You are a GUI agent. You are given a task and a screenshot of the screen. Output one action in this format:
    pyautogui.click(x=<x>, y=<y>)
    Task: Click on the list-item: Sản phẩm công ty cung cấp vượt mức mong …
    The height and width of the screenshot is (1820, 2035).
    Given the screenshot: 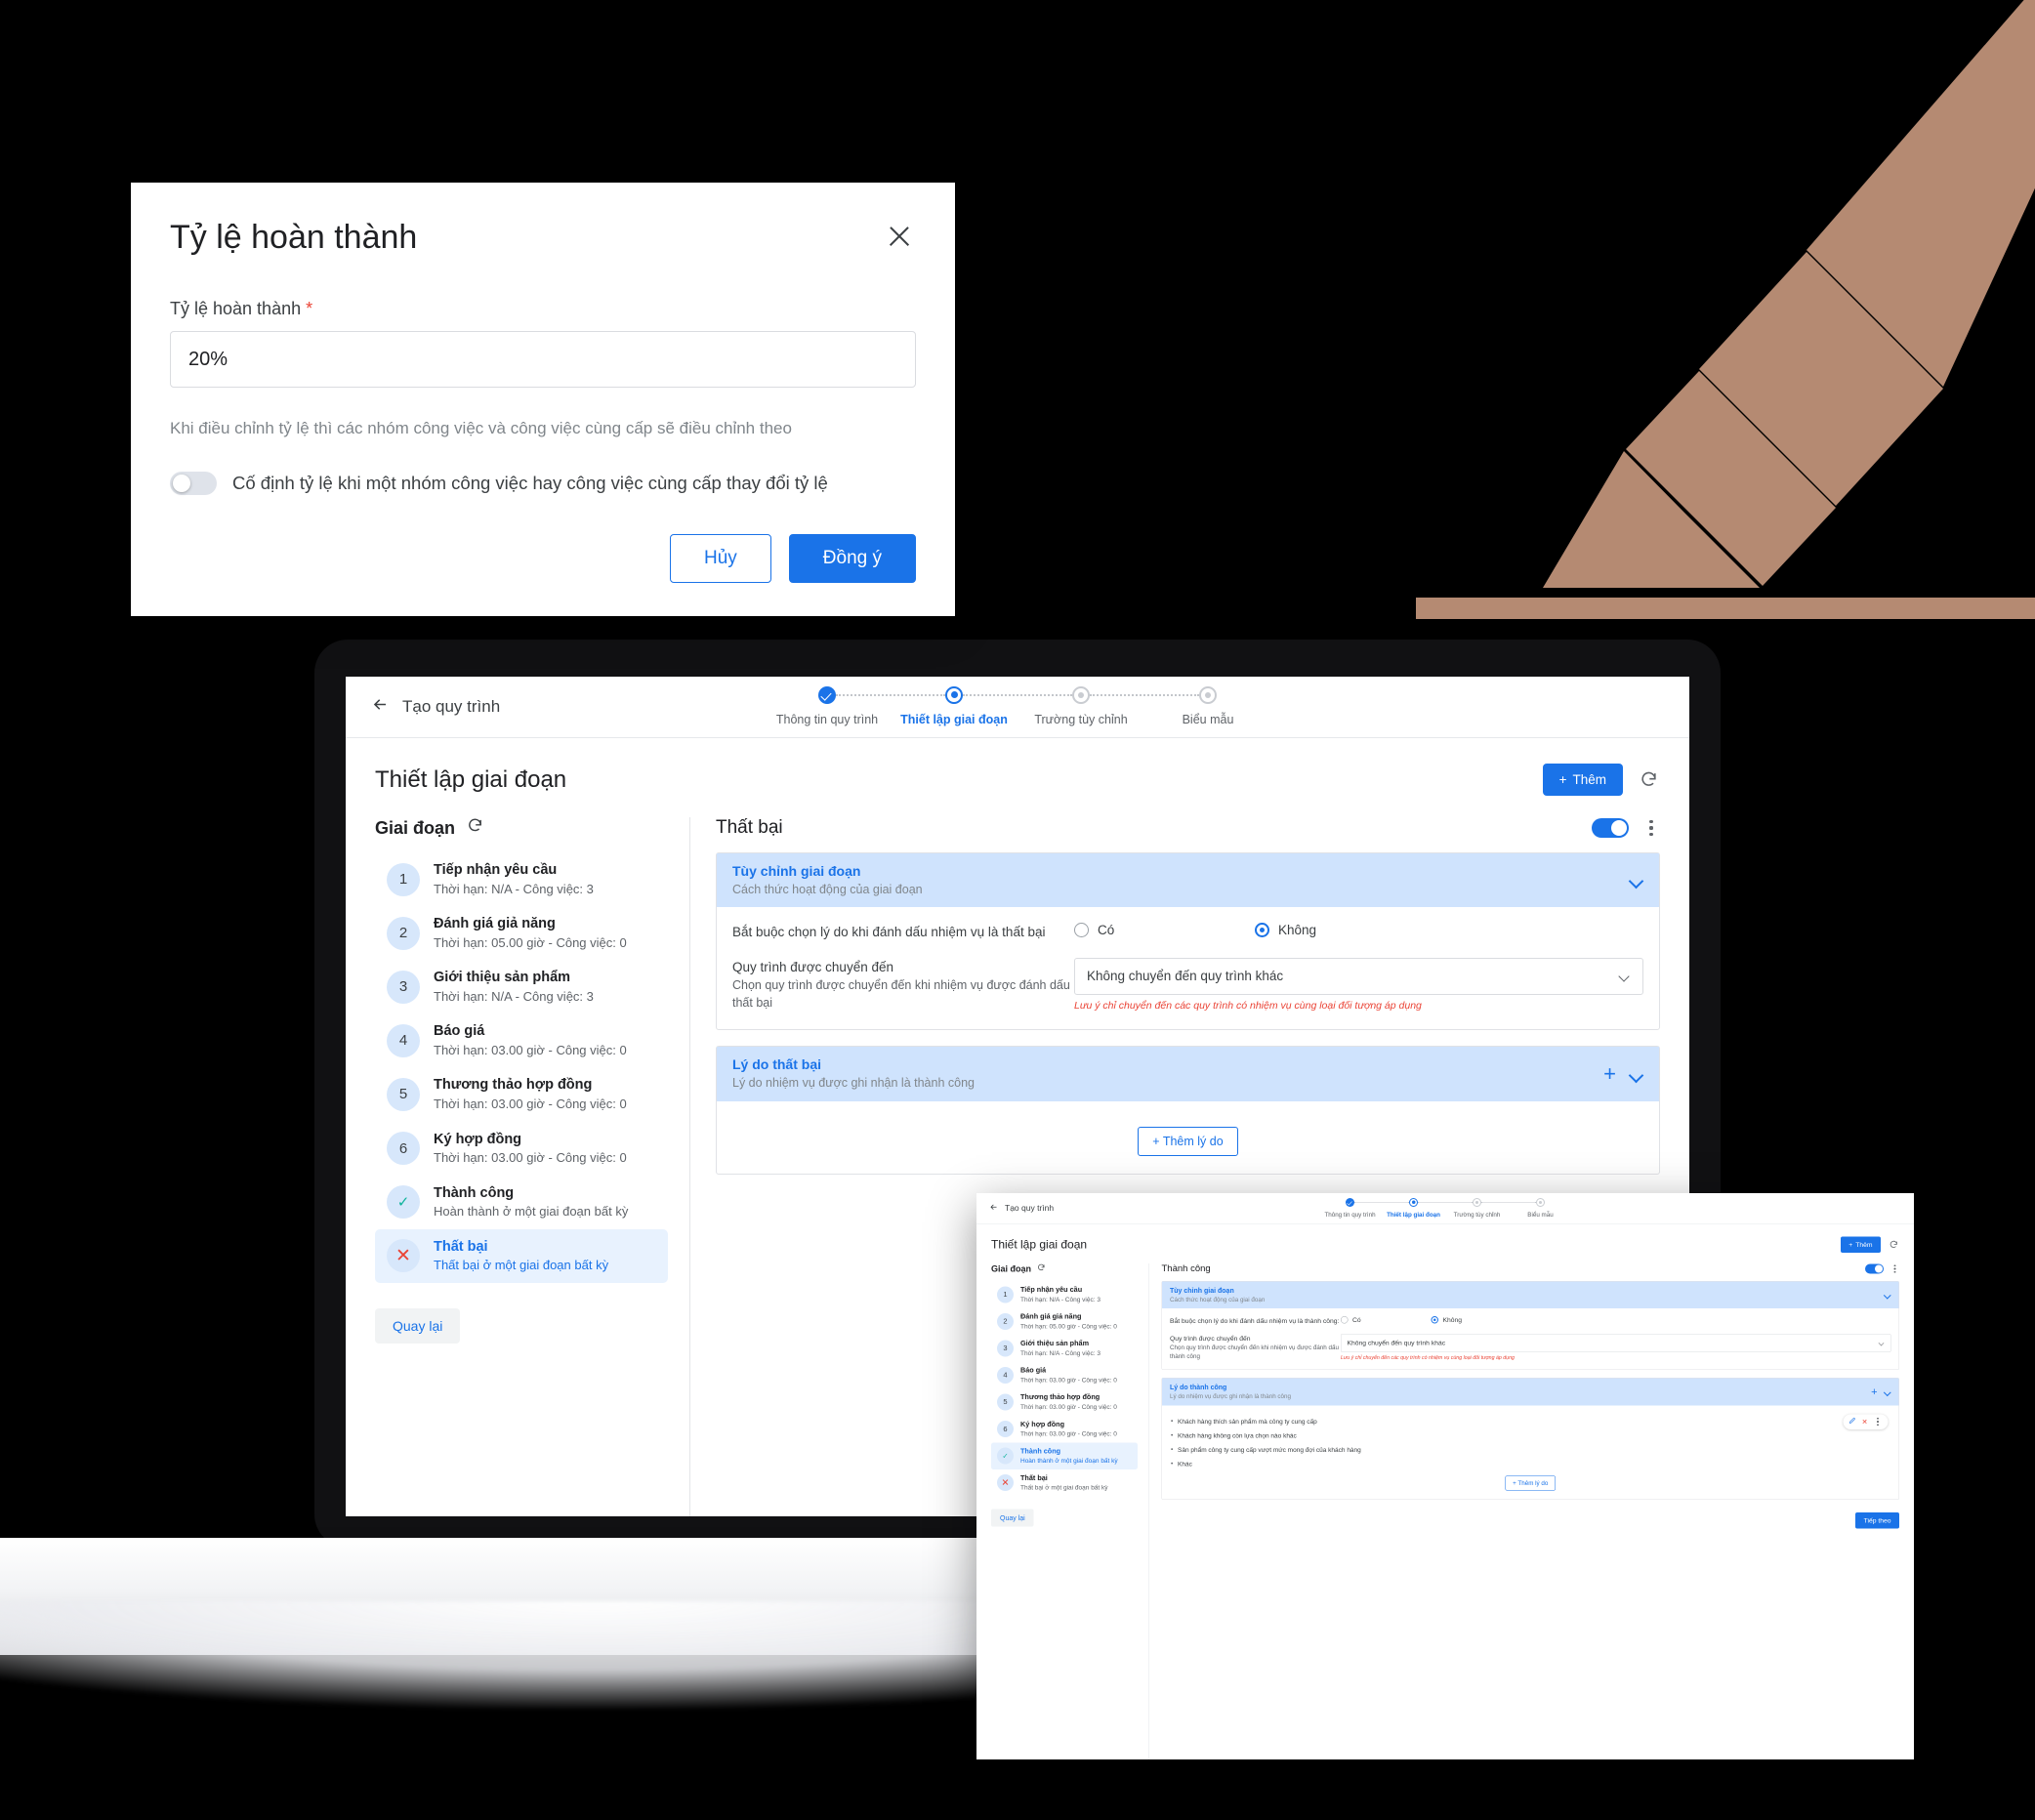 What is the action you would take?
    pyautogui.click(x=1531, y=1449)
    